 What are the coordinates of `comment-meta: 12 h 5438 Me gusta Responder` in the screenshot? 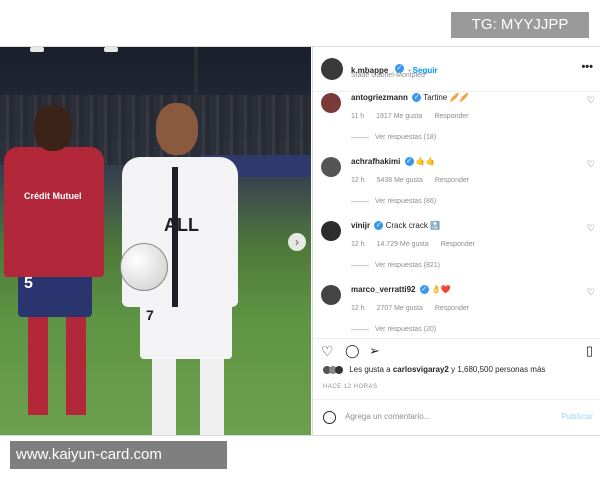 It's located at (415, 180).